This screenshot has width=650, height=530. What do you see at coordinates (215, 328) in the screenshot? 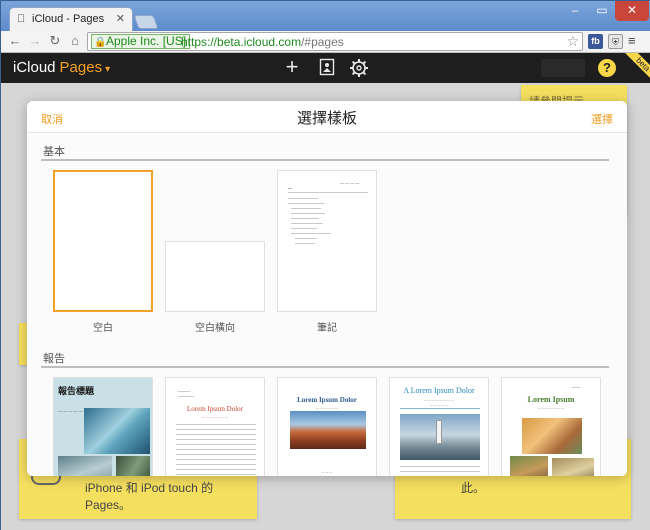
I see `template-caption: 空白橫向` at bounding box center [215, 328].